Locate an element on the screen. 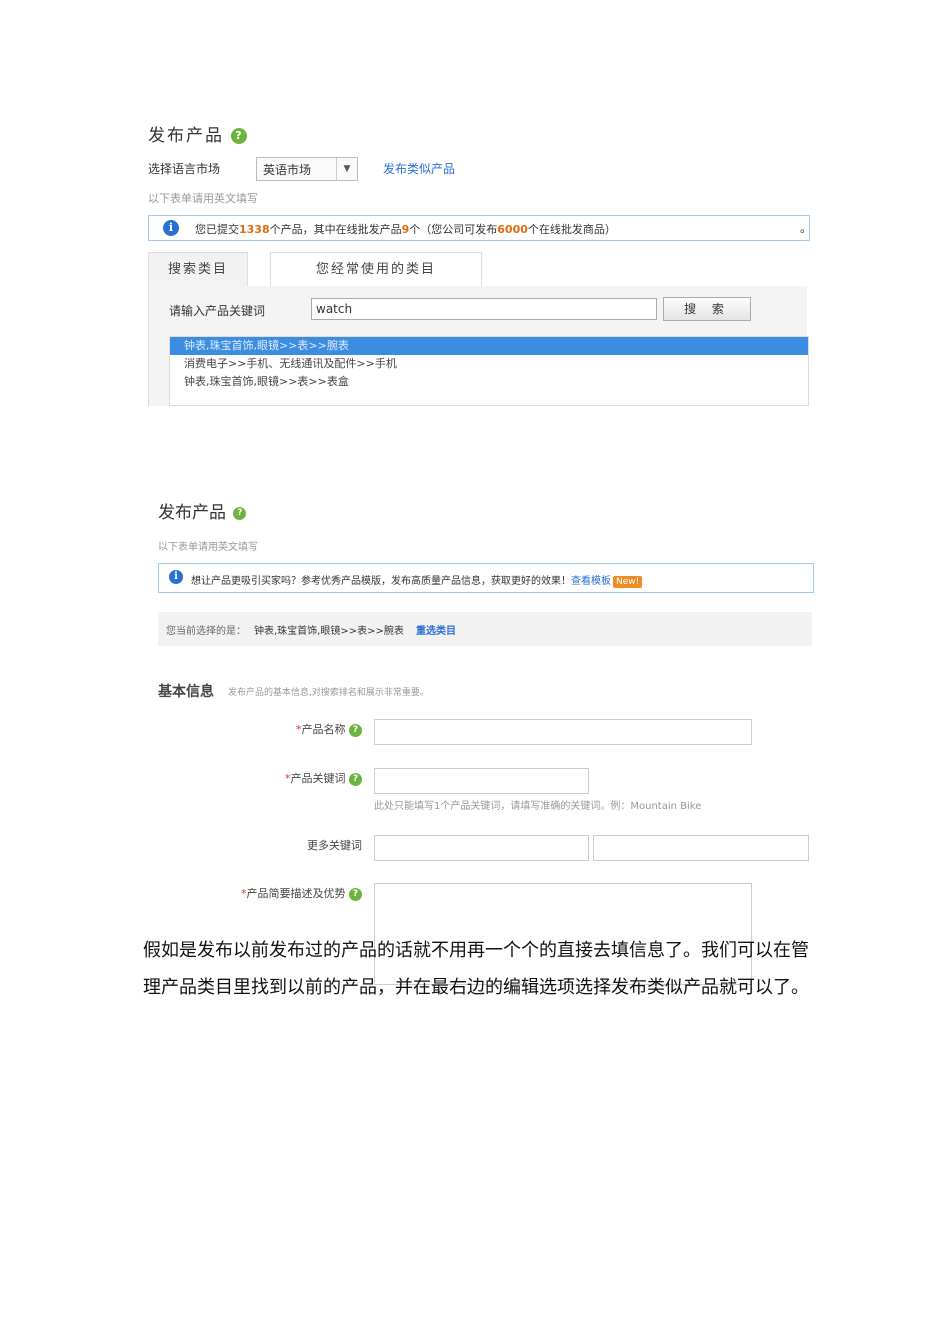 The height and width of the screenshot is (1344, 950). language-label: 选择语言市场 is located at coordinates (184, 169).